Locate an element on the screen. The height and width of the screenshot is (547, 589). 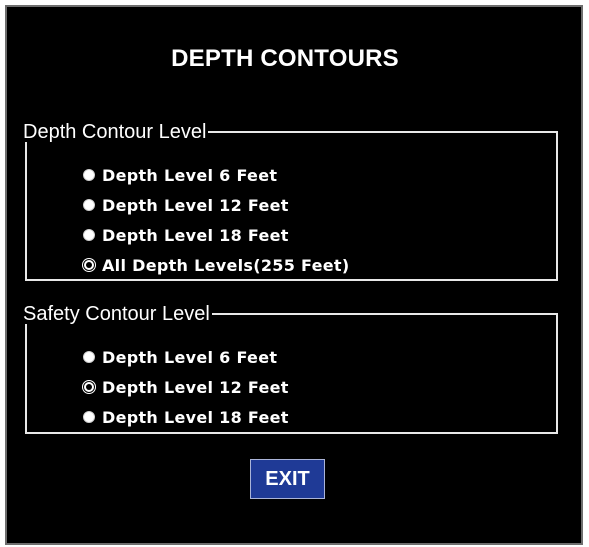
safety-option-6-feet: Depth Level 6 Feet is located at coordinates (186, 357).